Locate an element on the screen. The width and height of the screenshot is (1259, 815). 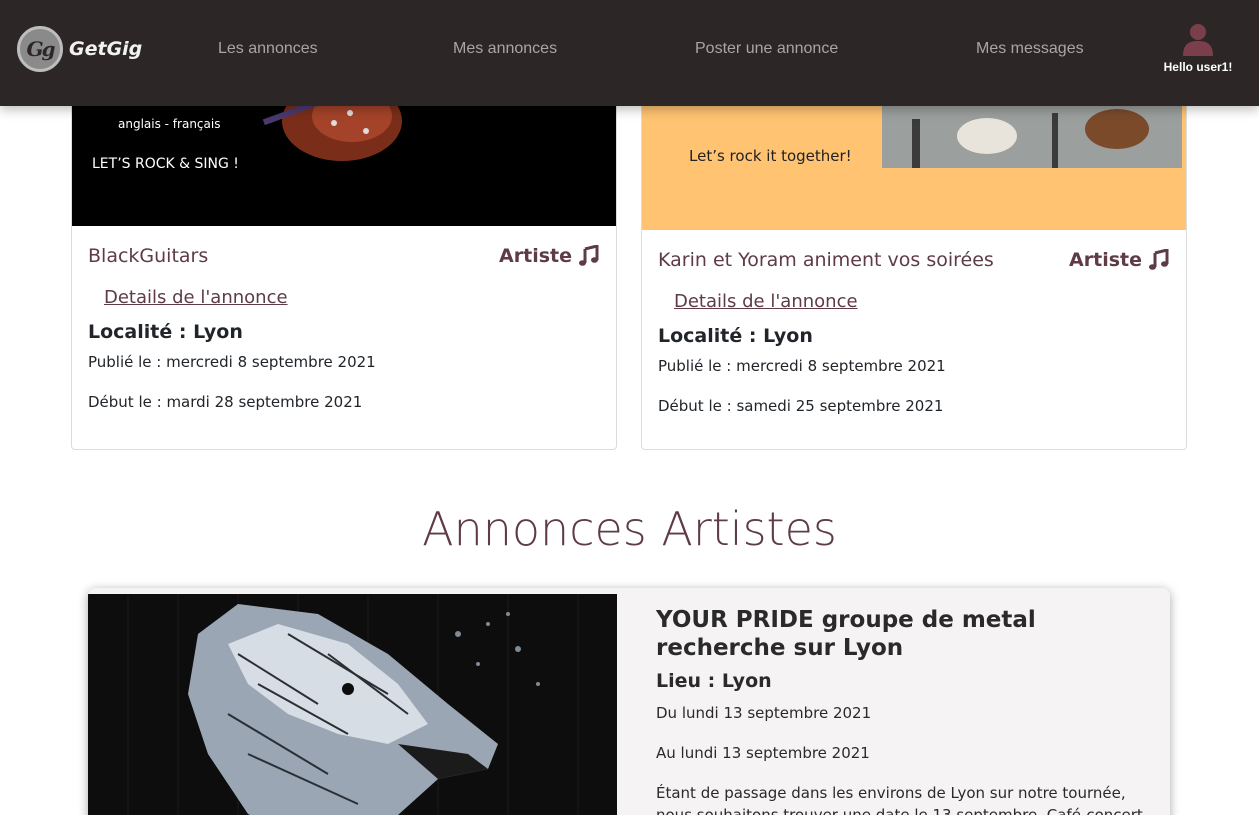
image-caption: anglais - français is located at coordinates (169, 124).